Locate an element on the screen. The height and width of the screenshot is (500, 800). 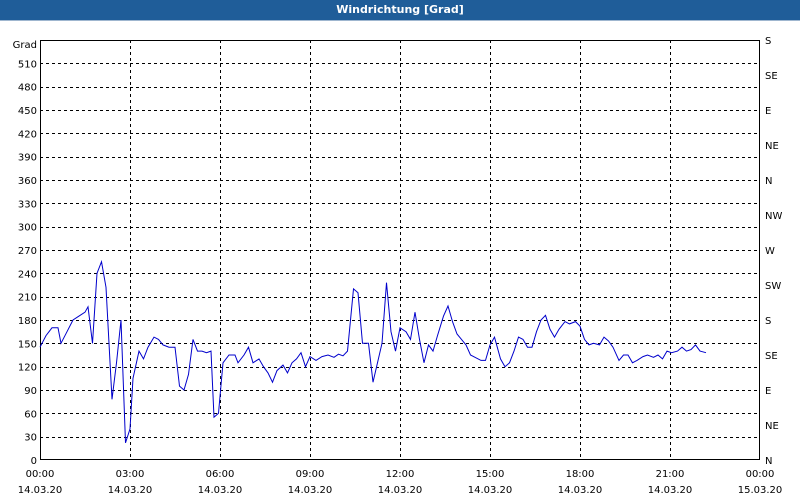
x-tick-time: 06:00 is located at coordinates (220, 474).